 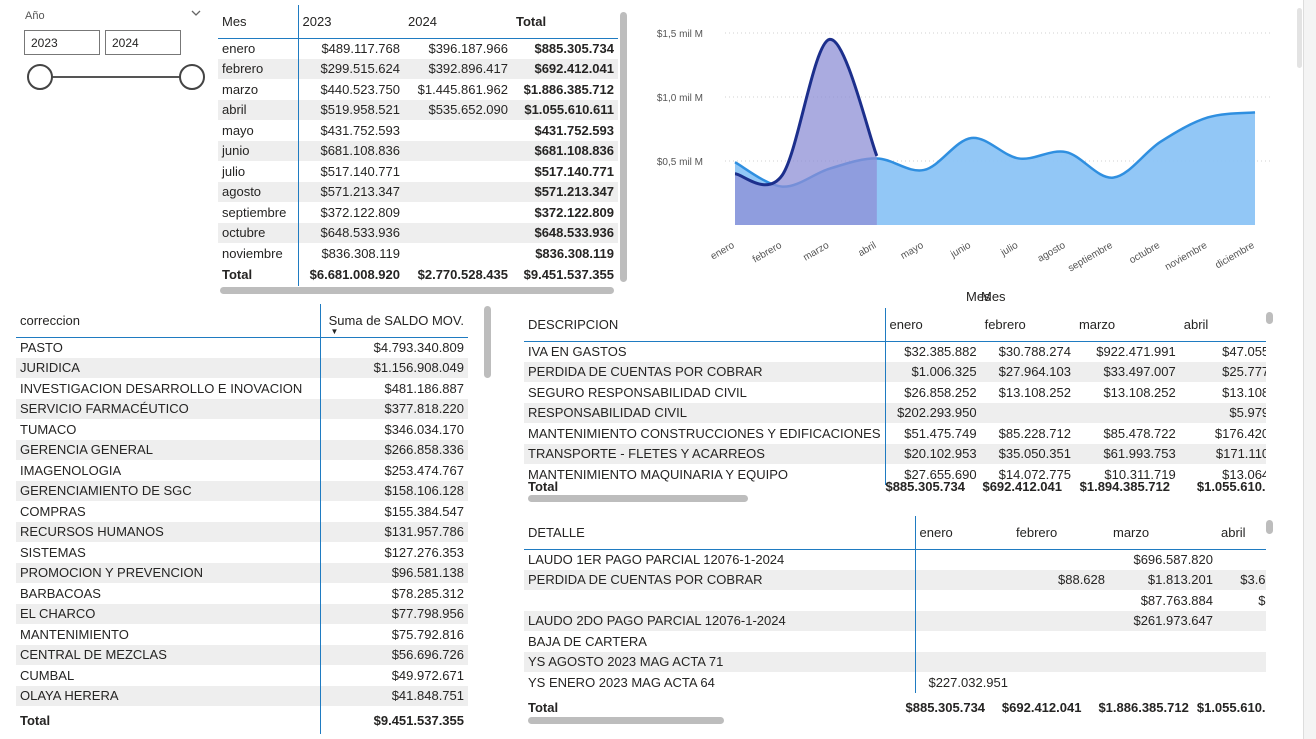 I want to click on year-to-input: 2024, so click(x=143, y=42).